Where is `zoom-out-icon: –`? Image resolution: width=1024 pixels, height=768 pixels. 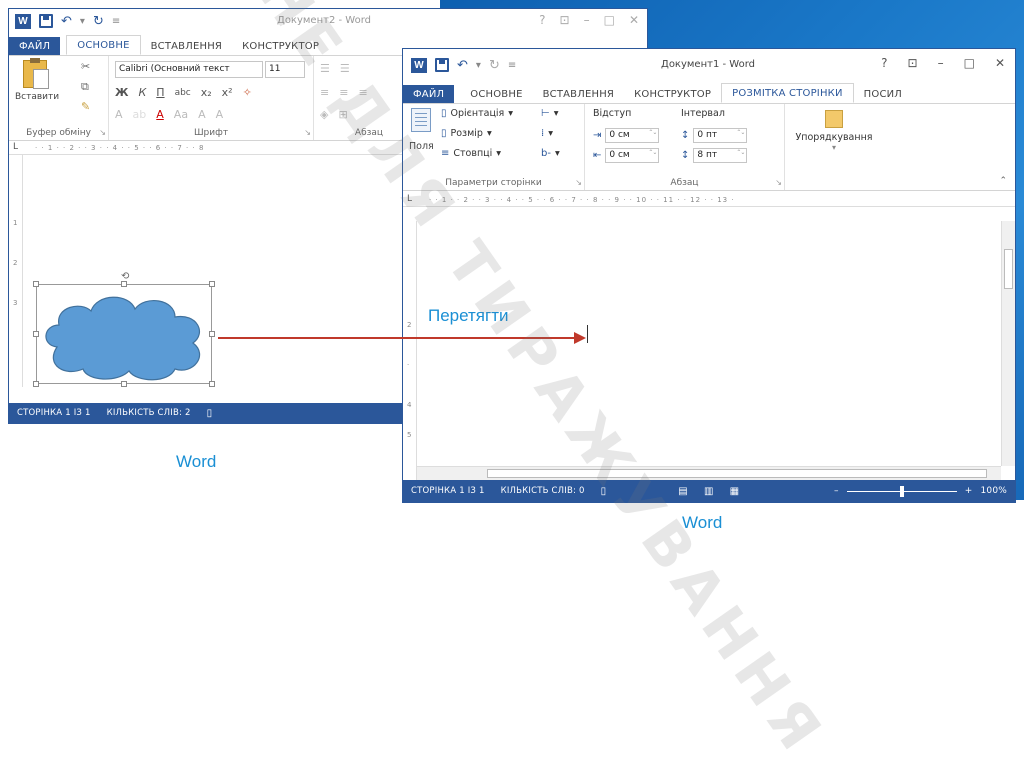 zoom-out-icon: – is located at coordinates (836, 491).